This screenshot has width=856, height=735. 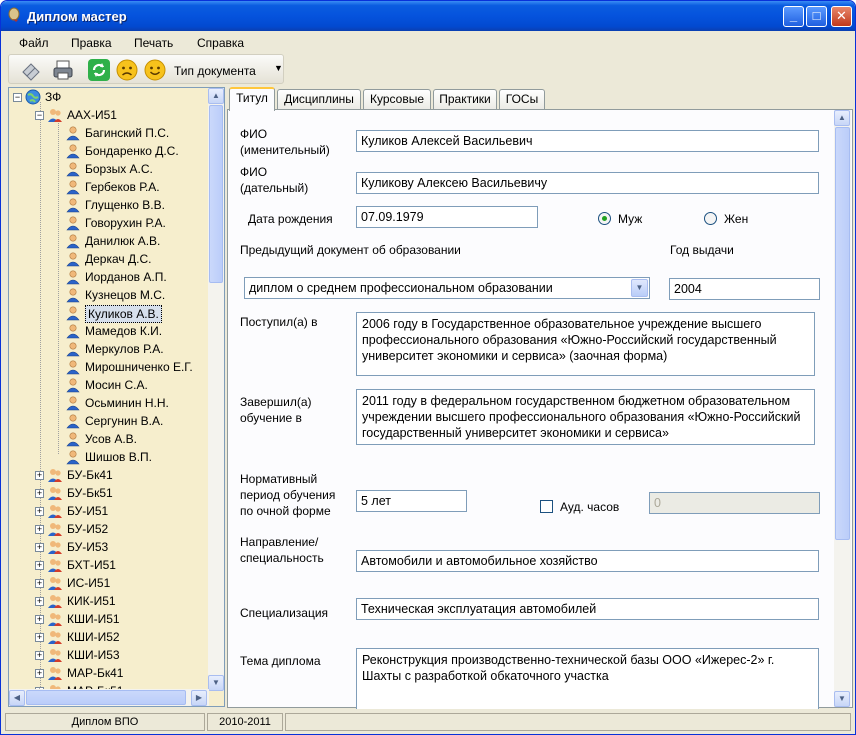 I want to click on panel-vertical-scrollbar: ▲ ▼, so click(x=842, y=408).